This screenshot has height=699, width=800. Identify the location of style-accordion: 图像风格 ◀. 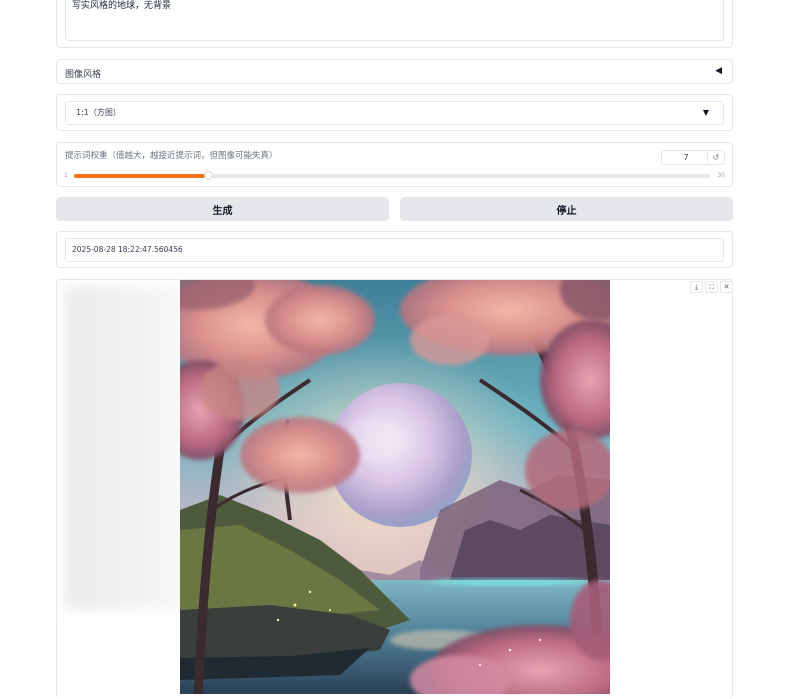
(394, 71).